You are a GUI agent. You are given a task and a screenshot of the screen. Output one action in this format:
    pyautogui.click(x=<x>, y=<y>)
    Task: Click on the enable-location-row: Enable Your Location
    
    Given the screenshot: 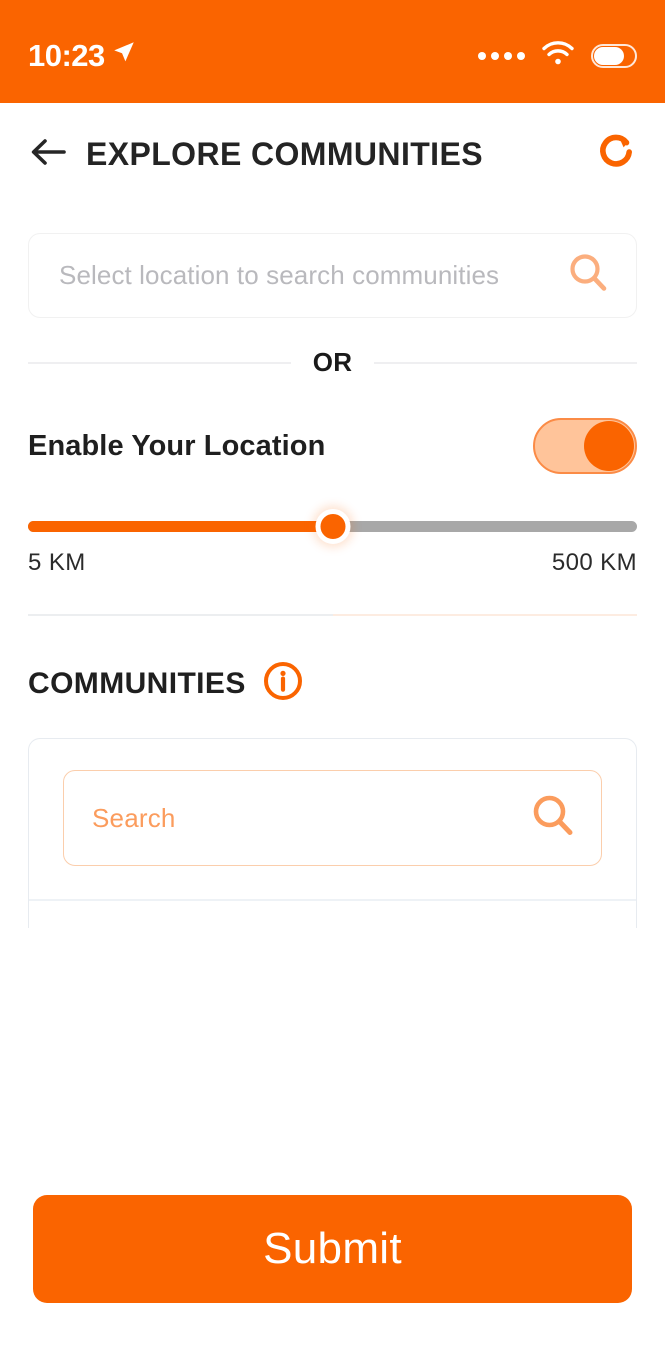 What is the action you would take?
    pyautogui.click(x=332, y=446)
    